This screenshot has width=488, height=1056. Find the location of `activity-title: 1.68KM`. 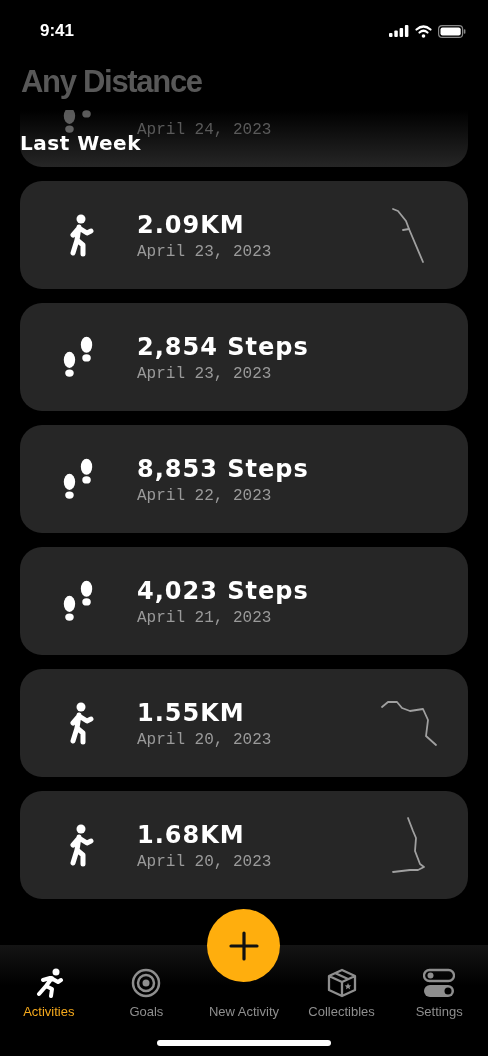

activity-title: 1.68KM is located at coordinates (191, 834).